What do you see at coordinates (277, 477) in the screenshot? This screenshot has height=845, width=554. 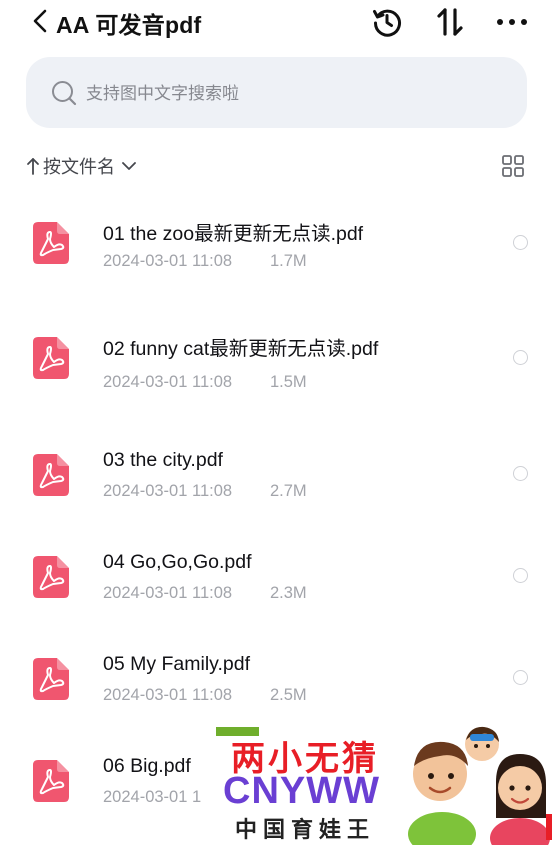 I see `file-list-item: 03 the city.pdf 2024-03-01 11:08 2.7M` at bounding box center [277, 477].